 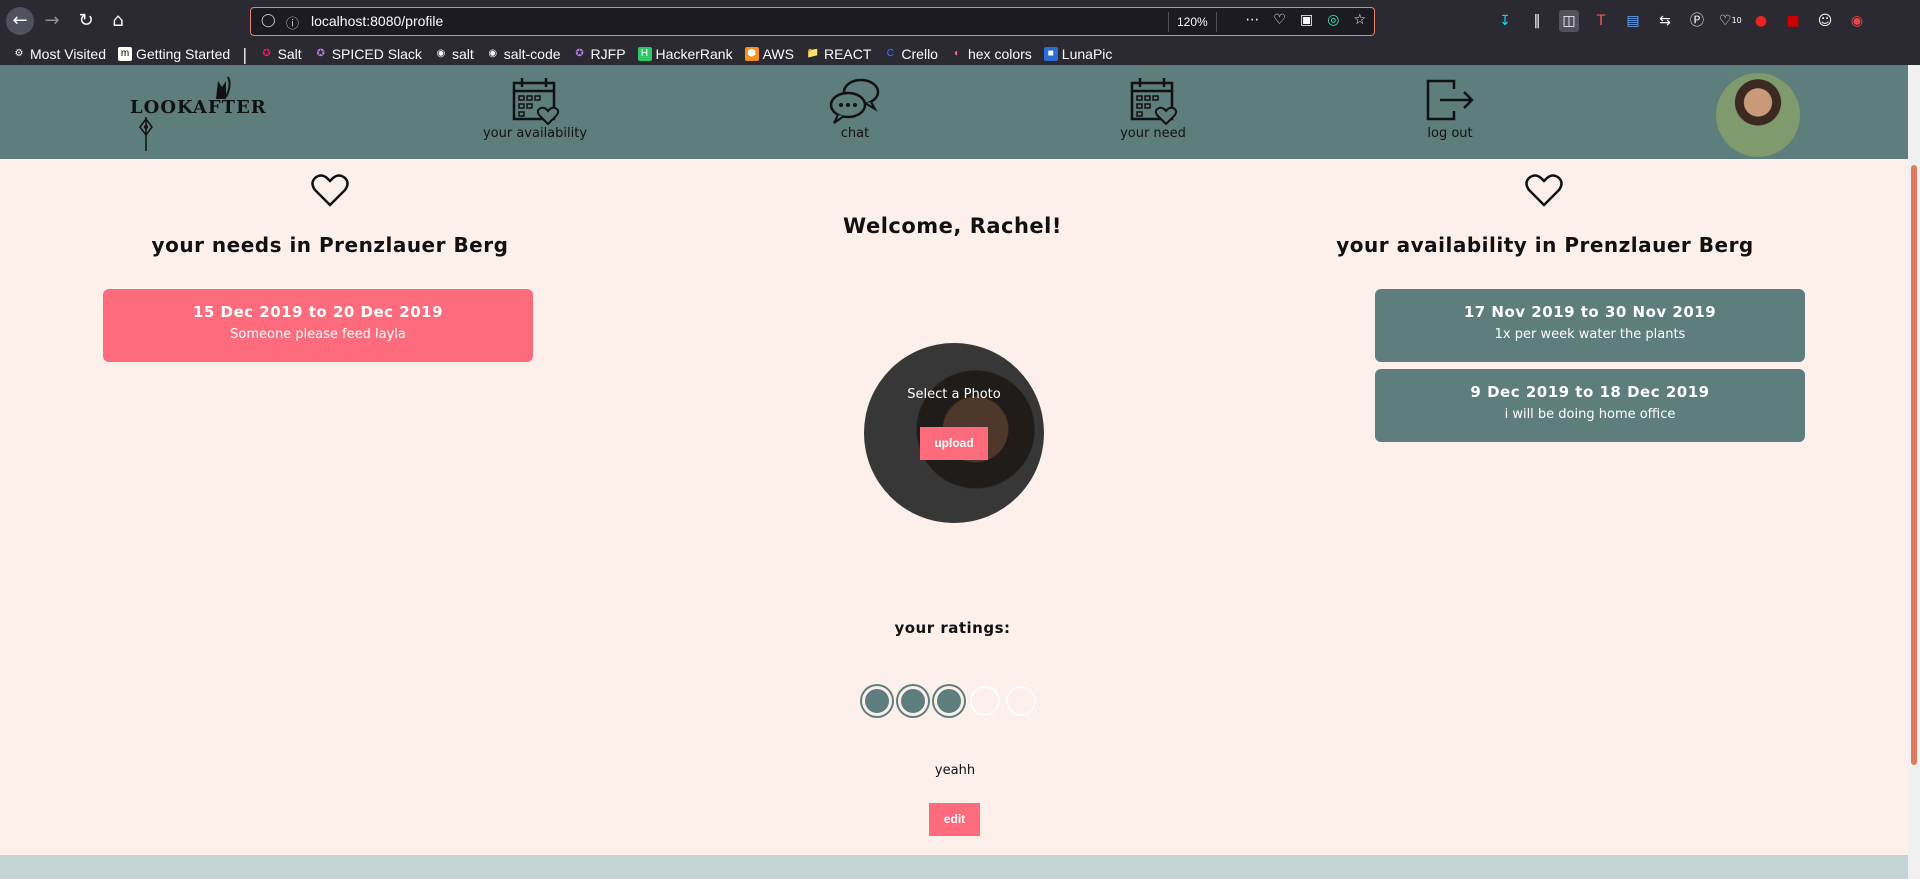 I want to click on bookmark-hackerrank: H HackerRank, so click(x=685, y=54).